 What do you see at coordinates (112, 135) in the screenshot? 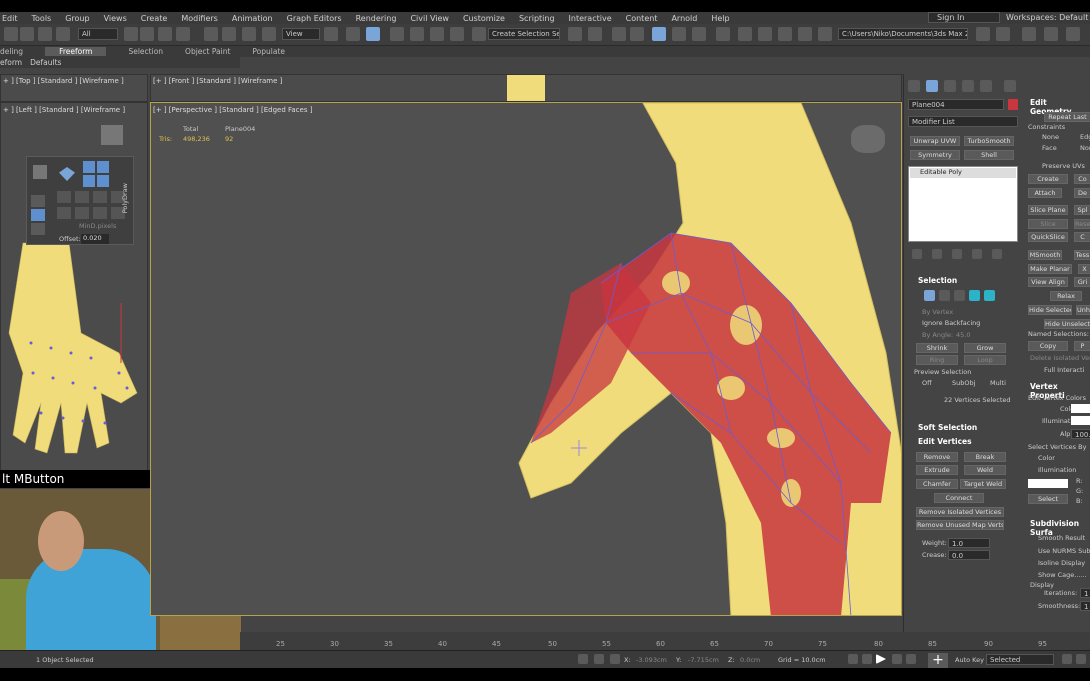
I see `viewcube-left-icon` at bounding box center [112, 135].